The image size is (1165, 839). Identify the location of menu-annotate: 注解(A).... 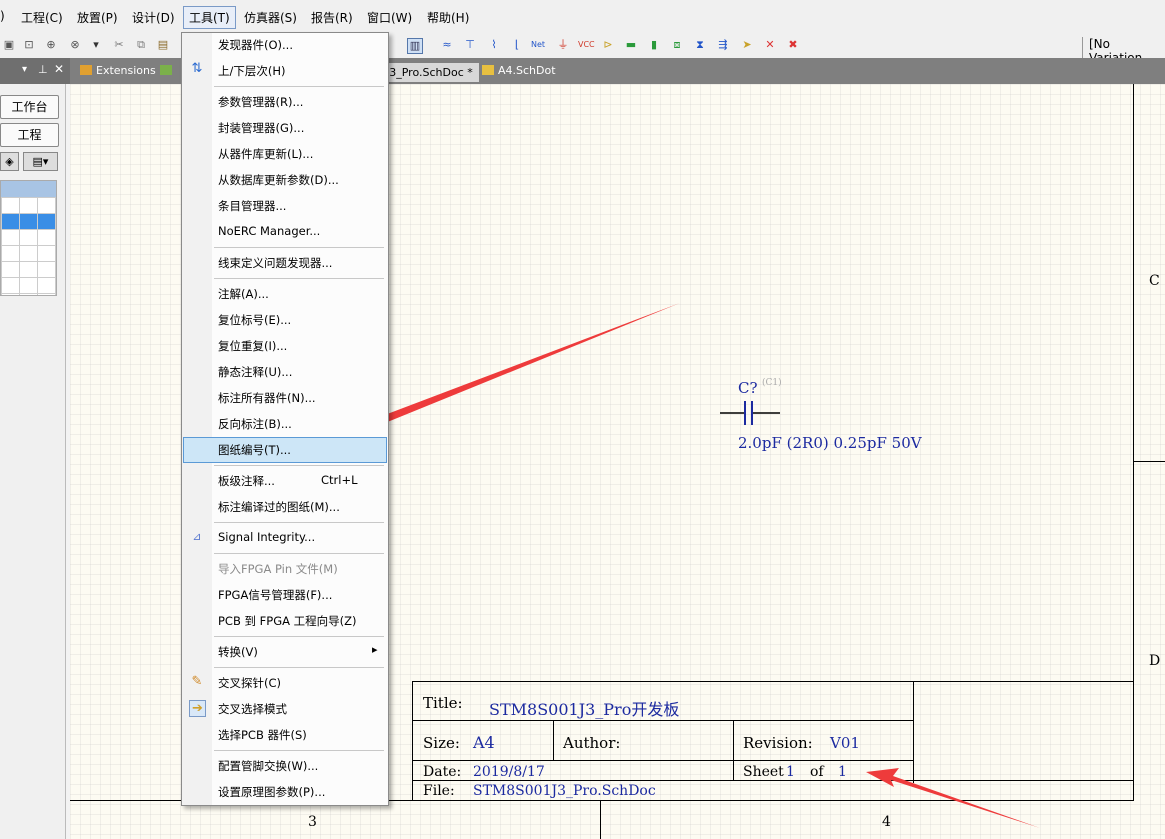
(243, 294).